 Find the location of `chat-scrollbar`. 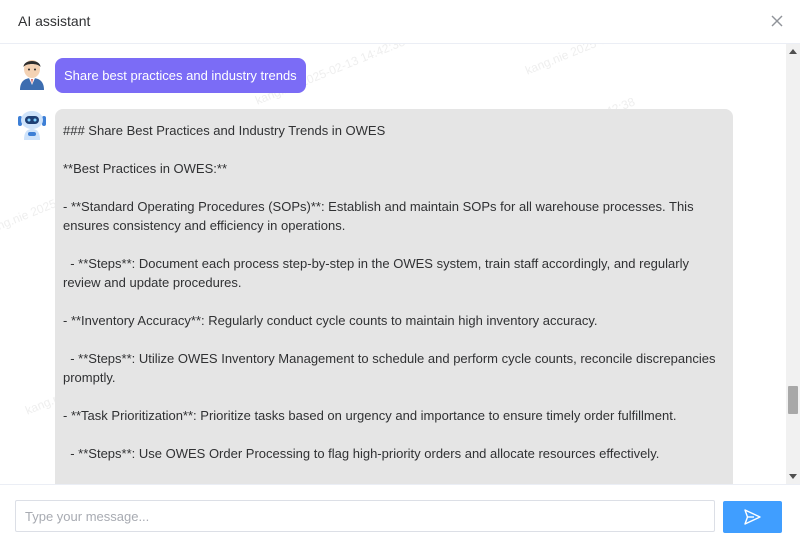

chat-scrollbar is located at coordinates (793, 264).